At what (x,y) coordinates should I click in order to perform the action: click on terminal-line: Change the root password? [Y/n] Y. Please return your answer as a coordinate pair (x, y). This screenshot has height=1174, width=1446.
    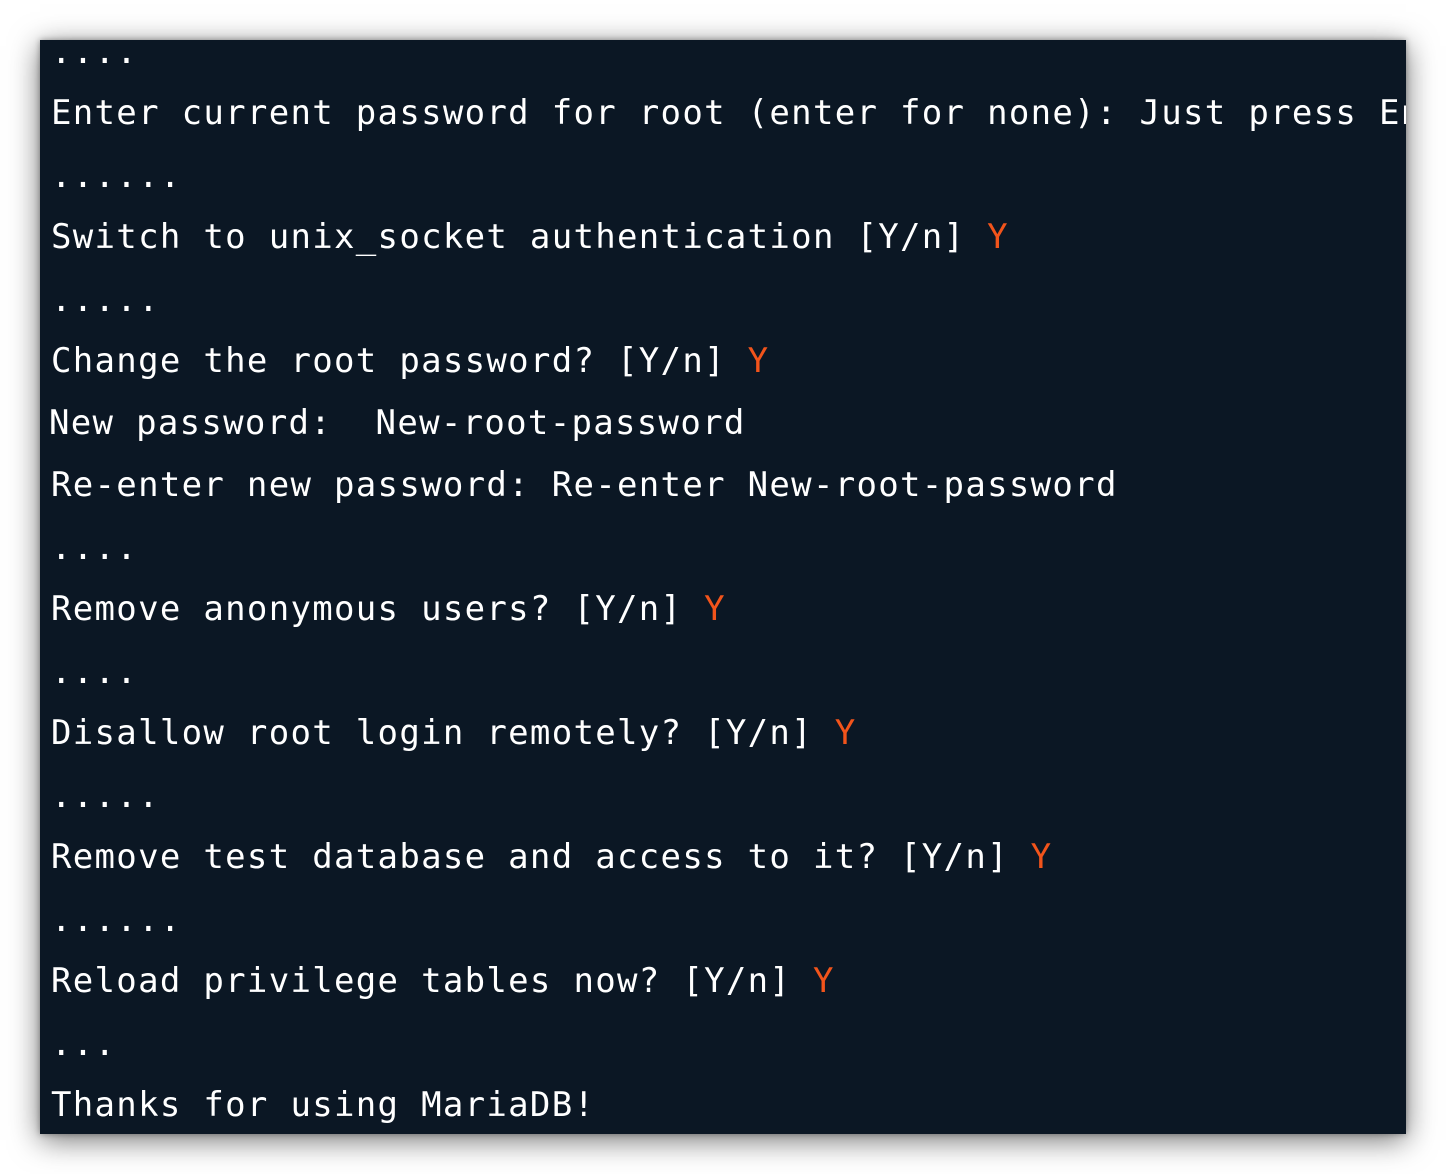
    Looking at the image, I should click on (410, 361).